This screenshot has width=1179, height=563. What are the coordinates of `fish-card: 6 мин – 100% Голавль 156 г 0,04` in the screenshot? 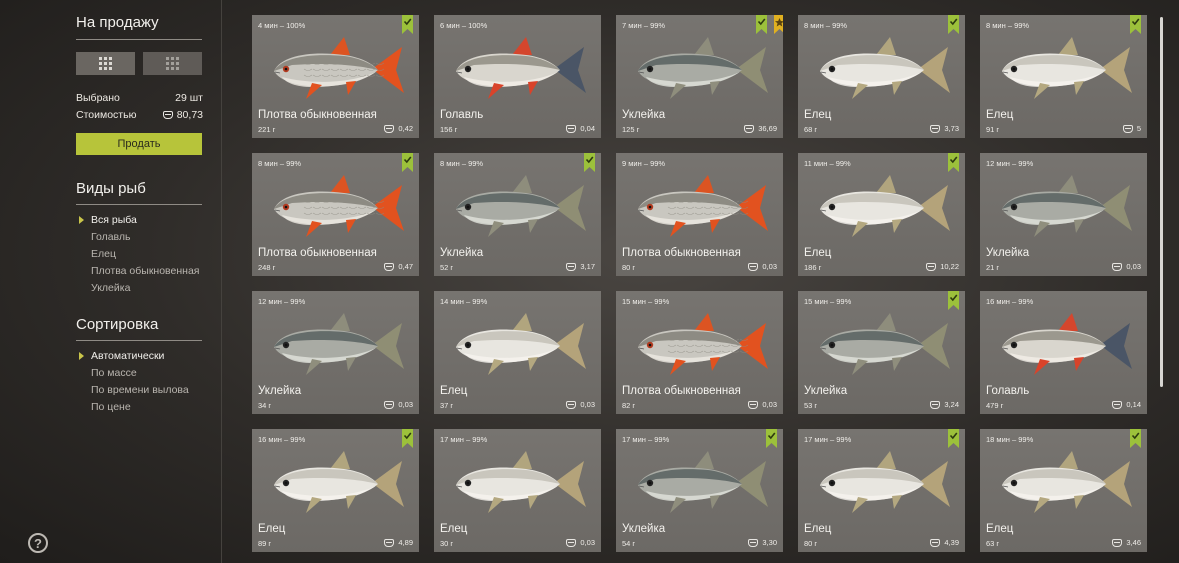 It's located at (517, 76).